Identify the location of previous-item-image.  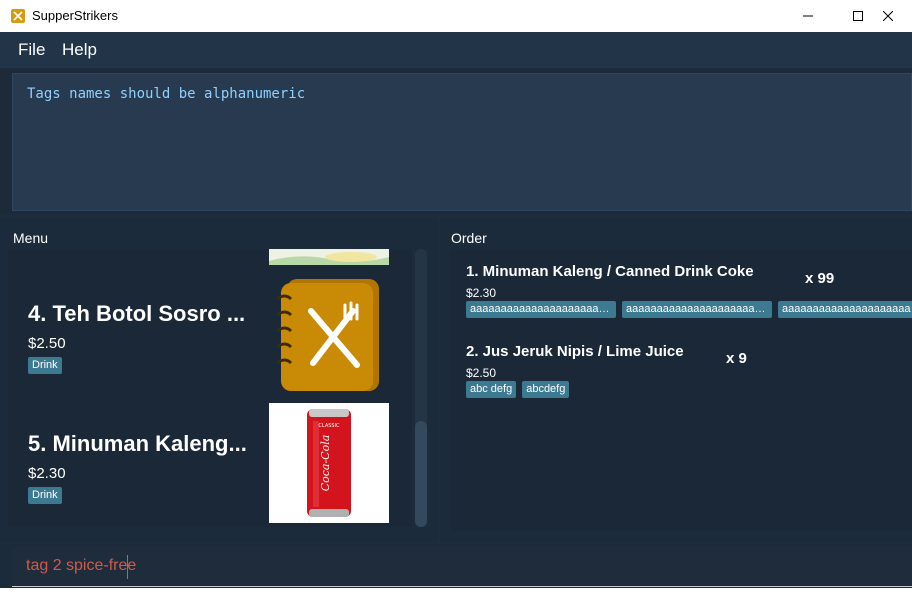
(329, 257).